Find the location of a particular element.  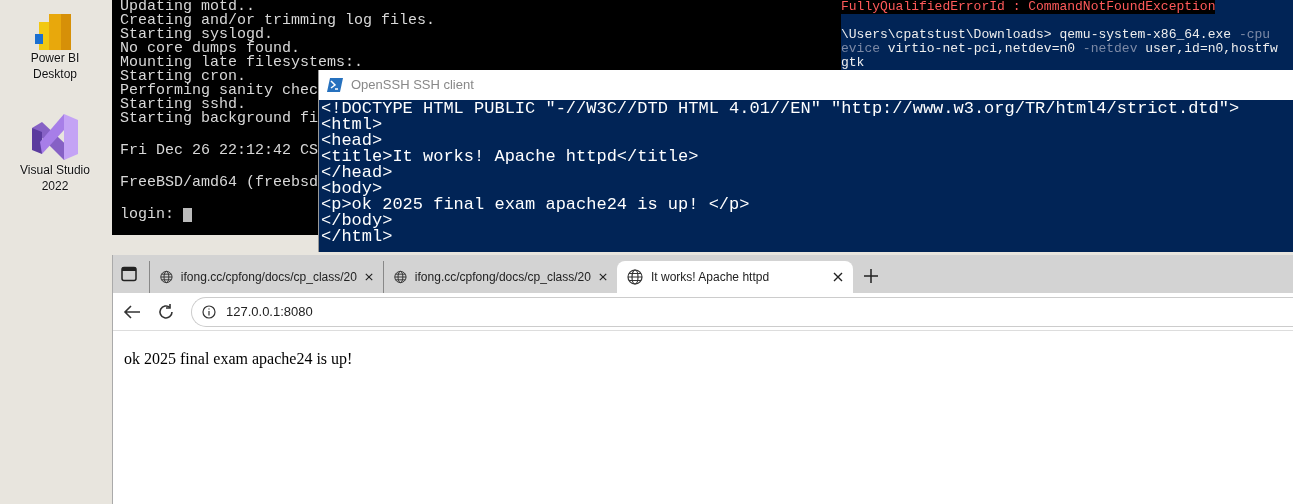

reload-icon is located at coordinates (166, 311).